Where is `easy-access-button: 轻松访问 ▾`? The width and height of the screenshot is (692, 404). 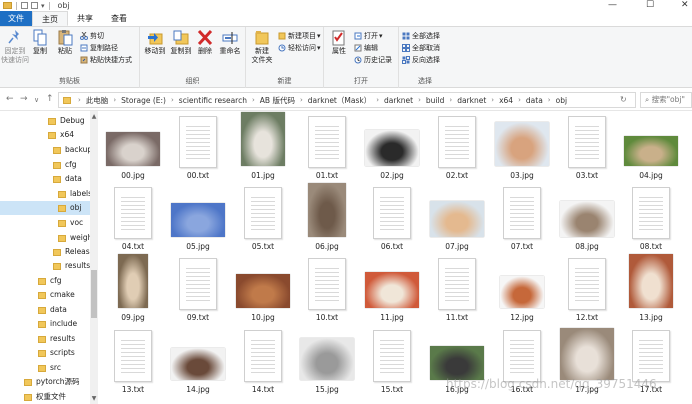
easy-access-button: 轻松访问 ▾ is located at coordinates (299, 47).